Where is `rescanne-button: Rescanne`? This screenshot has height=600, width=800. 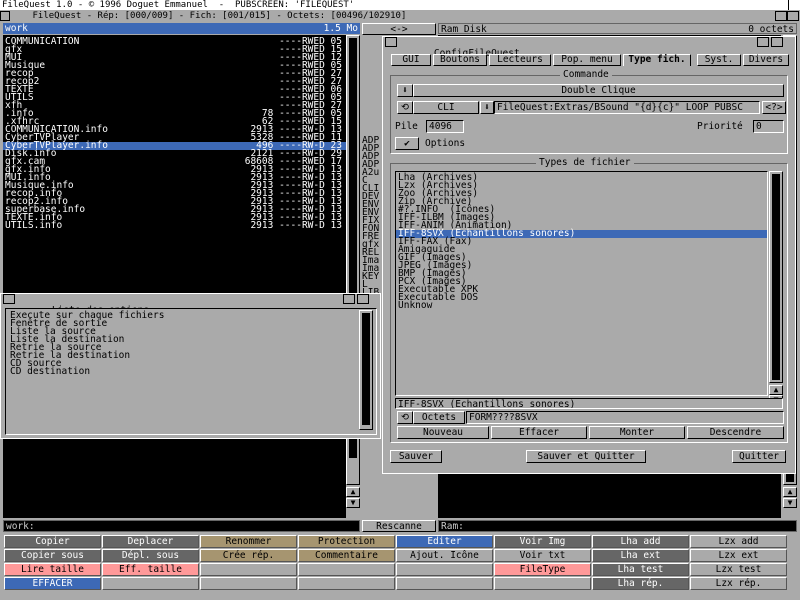
rescanne-button: Rescanne is located at coordinates (399, 526).